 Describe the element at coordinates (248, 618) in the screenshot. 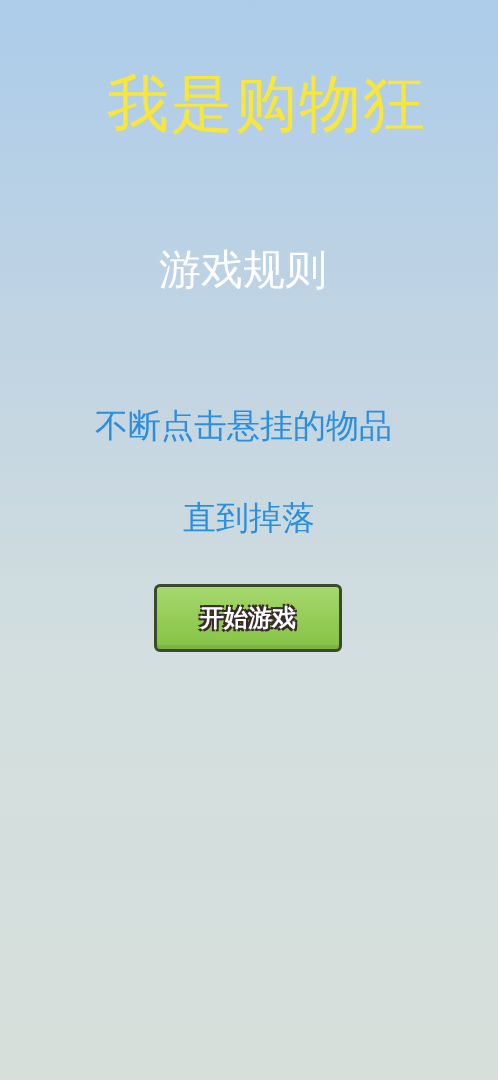

I see `start-game-button: 开始游戏` at that location.